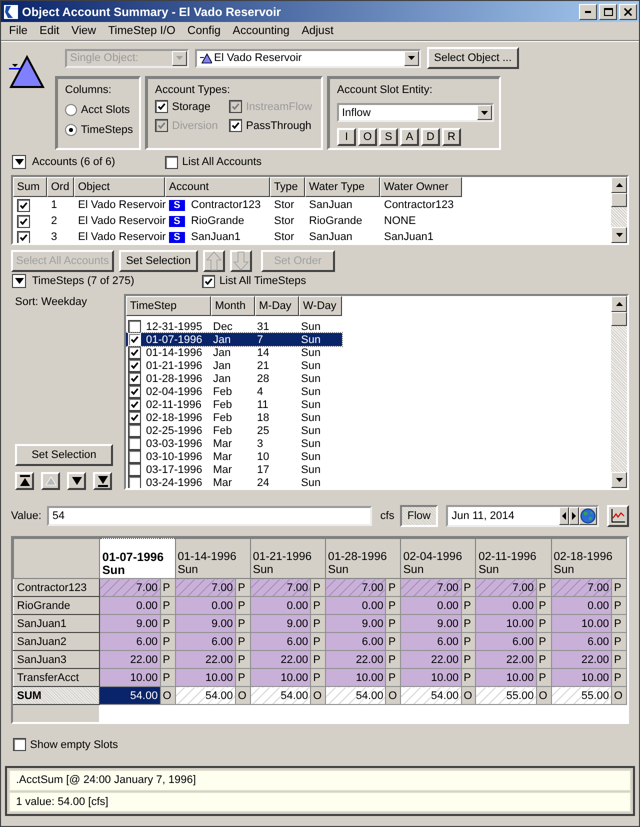 This screenshot has height=827, width=640. Describe the element at coordinates (57, 605) in the screenshot. I see `row-header: RioGrande` at that location.